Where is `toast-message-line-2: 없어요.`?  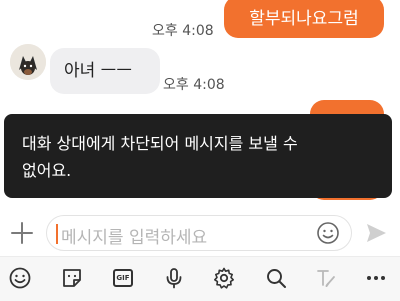 toast-message-line-2: 없어요. is located at coordinates (47, 170).